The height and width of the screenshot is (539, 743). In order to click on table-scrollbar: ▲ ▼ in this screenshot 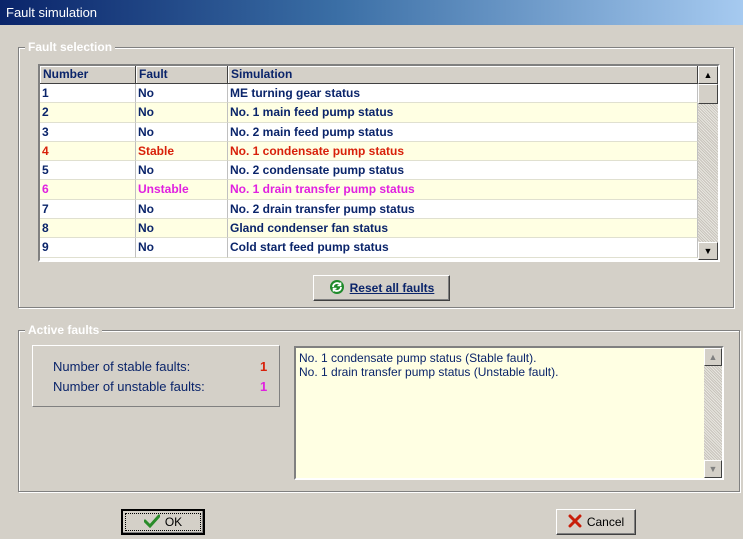, I will do `click(708, 163)`.